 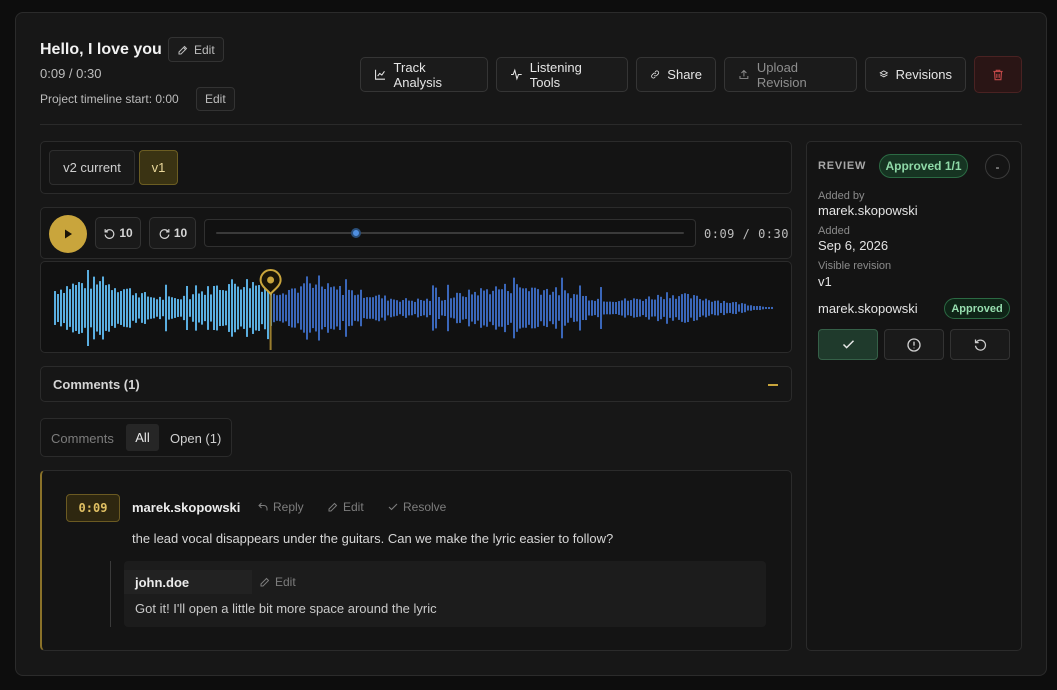 I want to click on comments-title: Comments (1), so click(x=96, y=384).